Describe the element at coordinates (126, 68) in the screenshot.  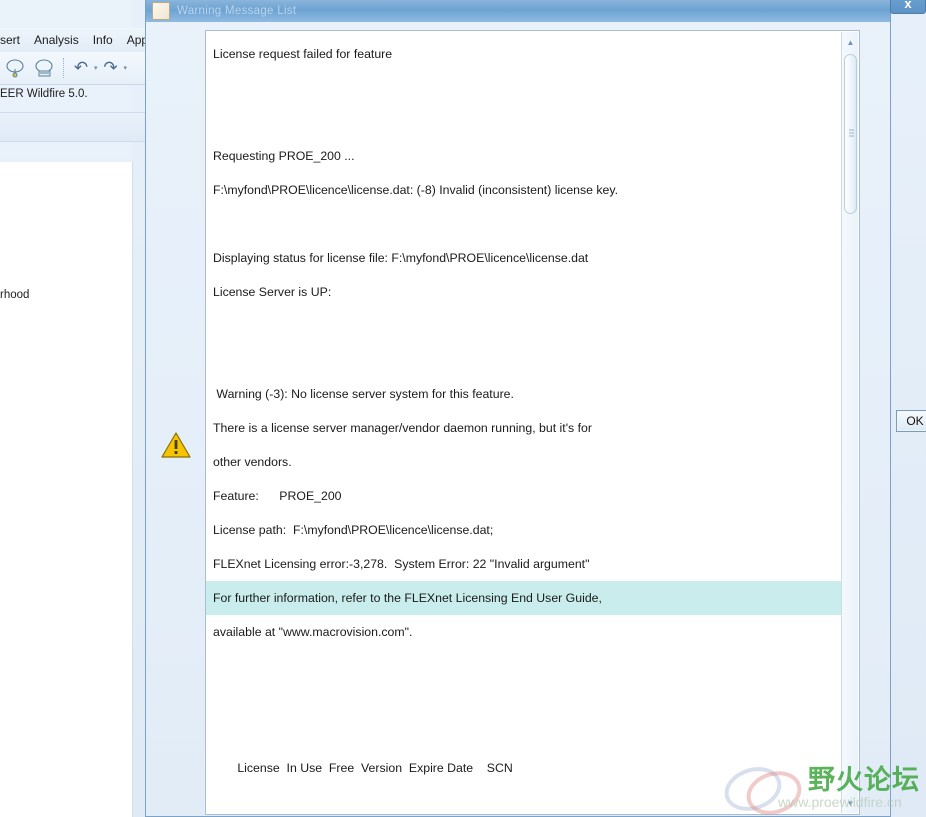
I see `redo-dropdown-icon: ▾` at that location.